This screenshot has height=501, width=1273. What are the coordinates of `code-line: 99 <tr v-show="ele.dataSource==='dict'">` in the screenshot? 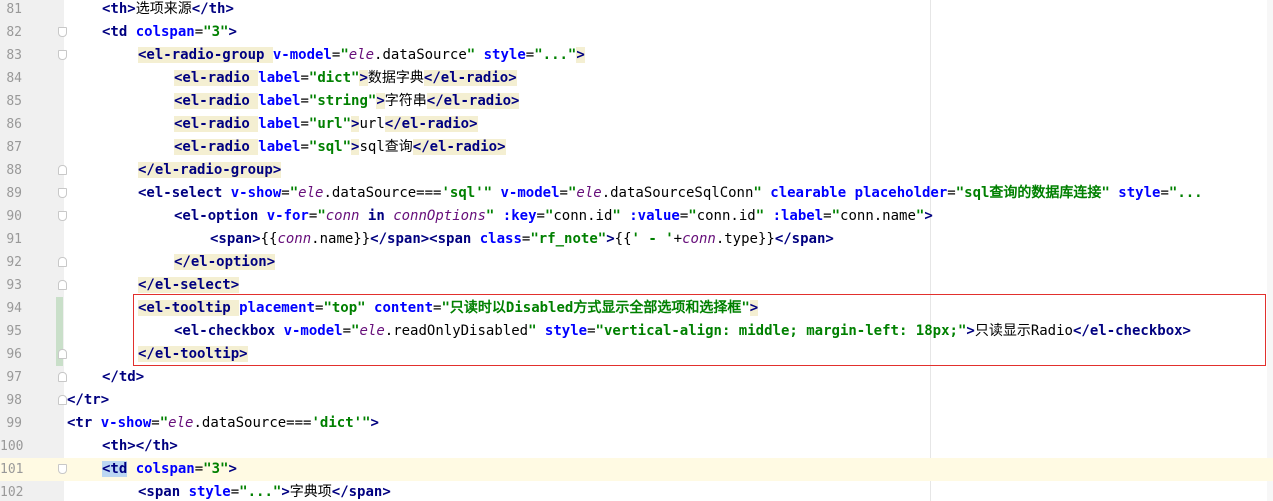 It's located at (636, 423).